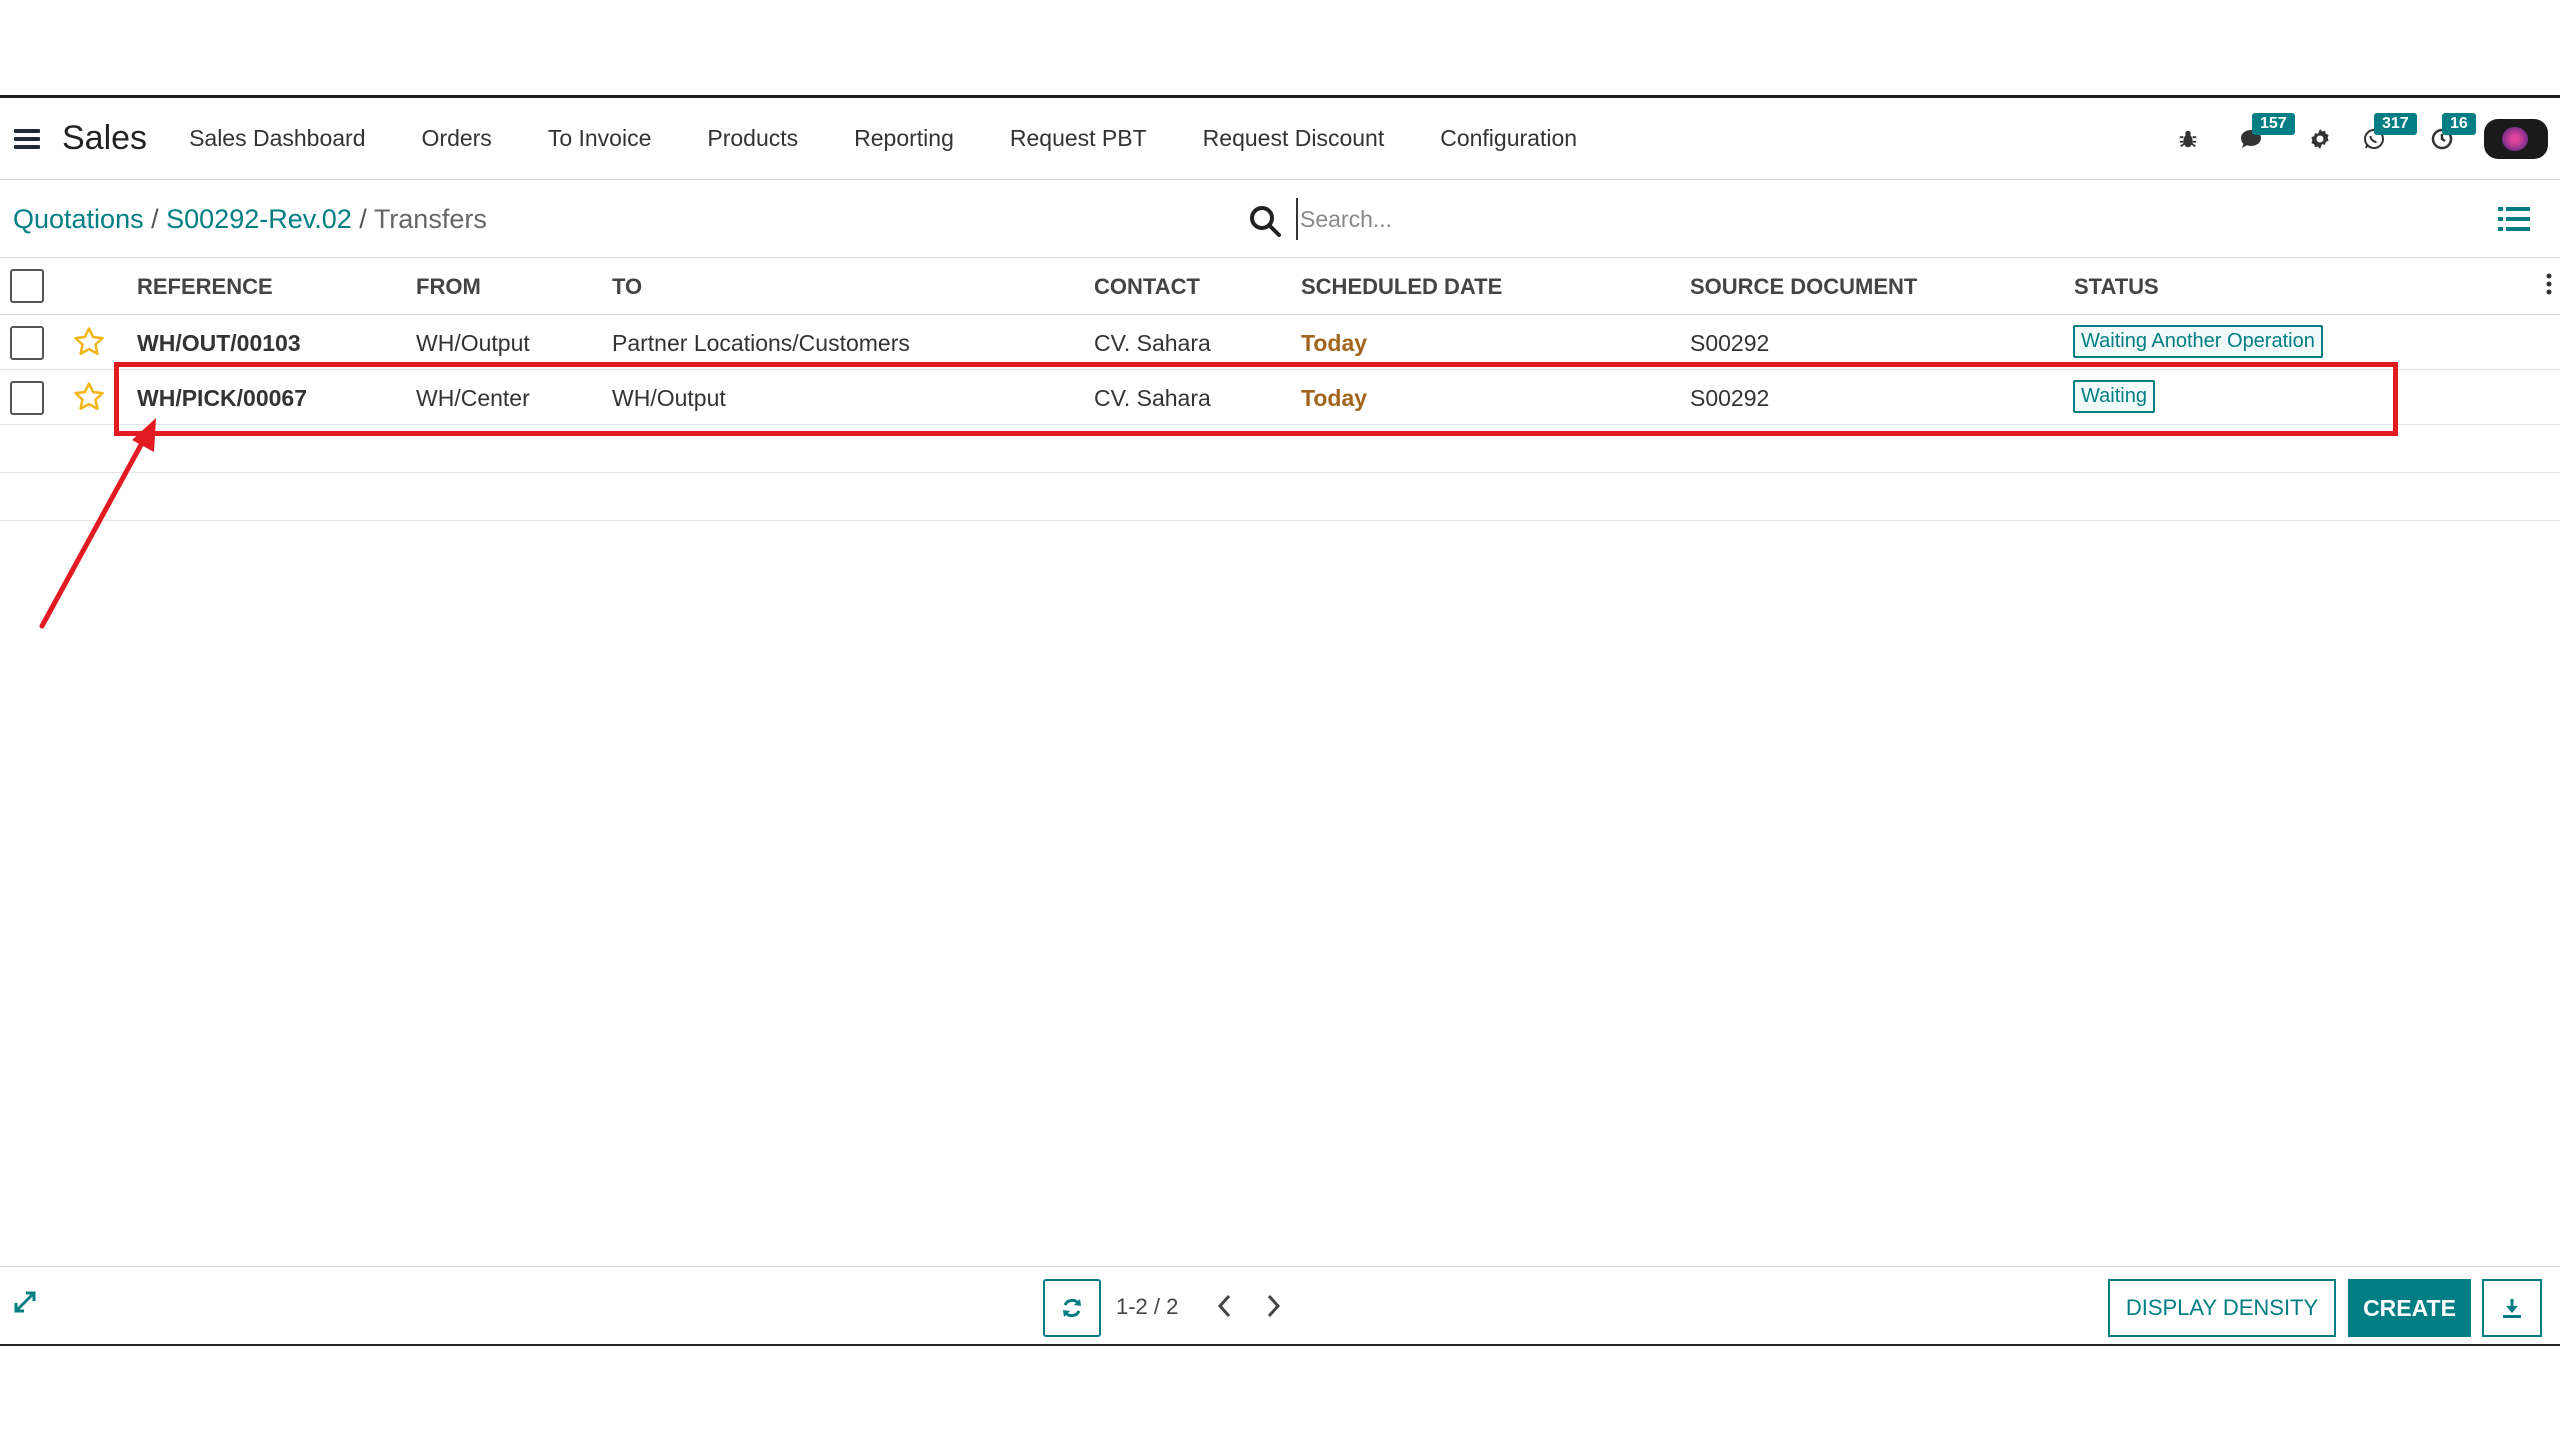 This screenshot has width=2560, height=1440. Describe the element at coordinates (2188, 139) in the screenshot. I see `bug-icon` at that location.